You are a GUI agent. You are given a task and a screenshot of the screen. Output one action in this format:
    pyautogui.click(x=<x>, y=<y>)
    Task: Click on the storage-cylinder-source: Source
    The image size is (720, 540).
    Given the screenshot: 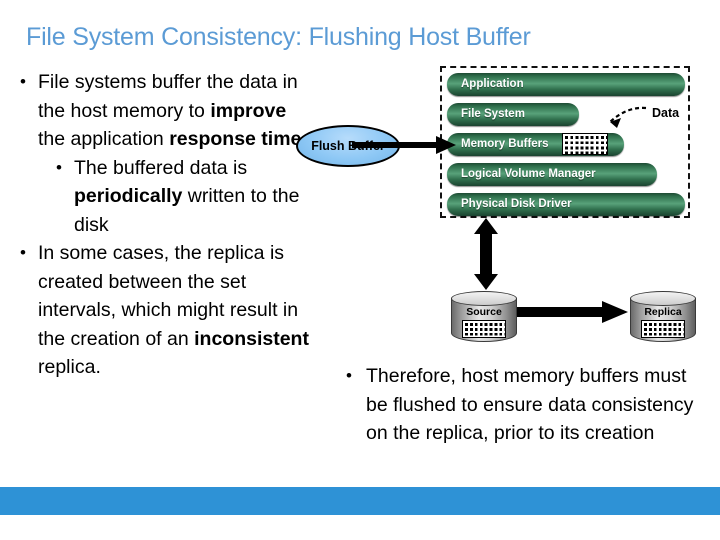 What is the action you would take?
    pyautogui.click(x=484, y=317)
    